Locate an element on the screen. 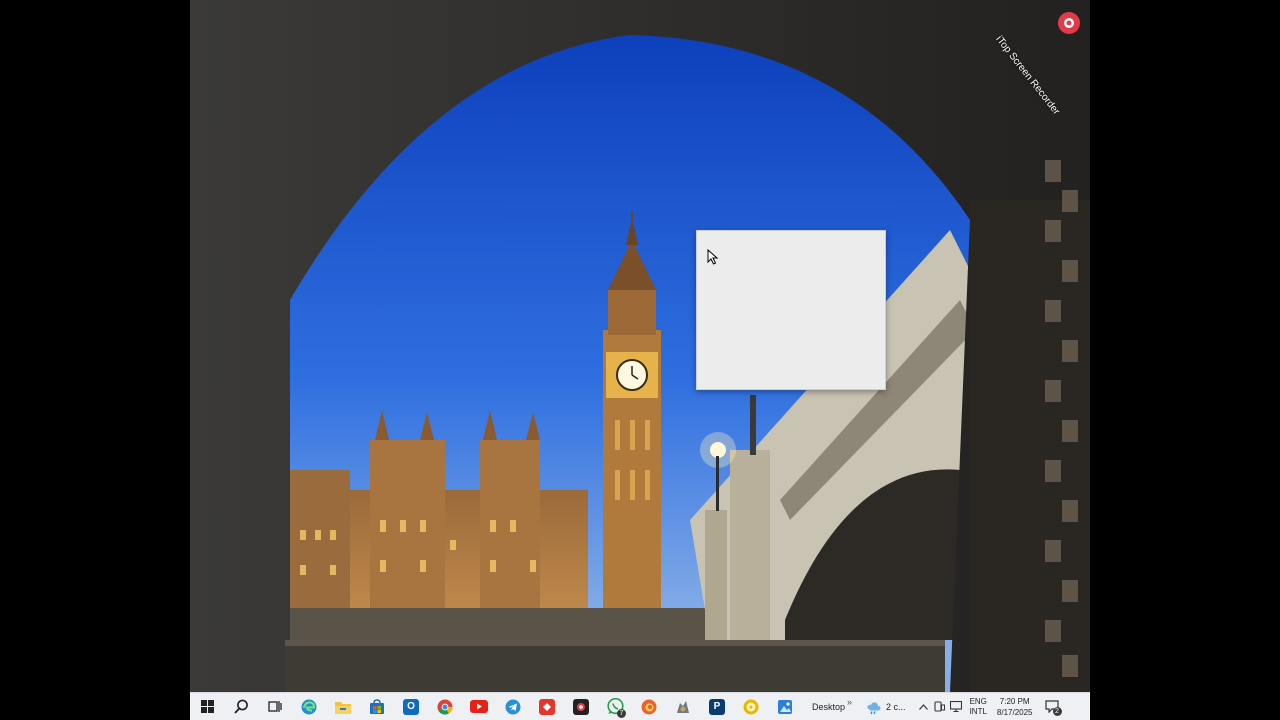  game-icon is located at coordinates (683, 706).